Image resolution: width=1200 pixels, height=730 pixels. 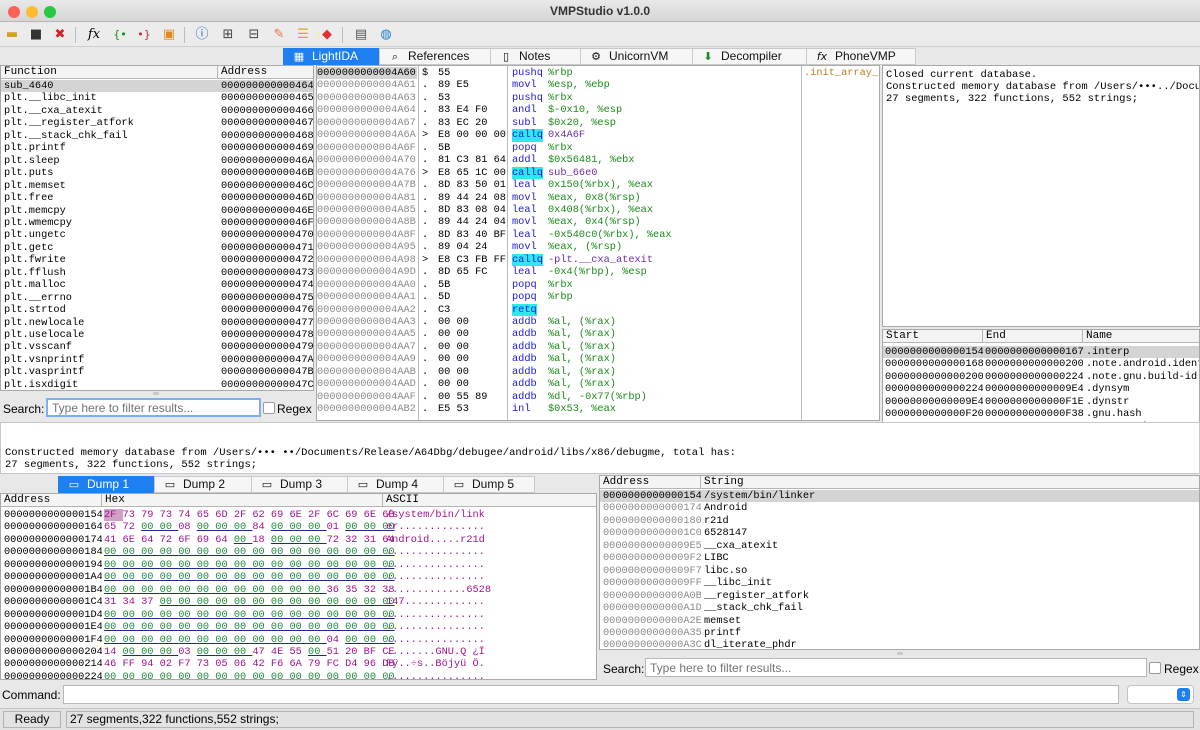 What do you see at coordinates (144, 35) in the screenshot?
I see `step-out-icon: •}` at bounding box center [144, 35].